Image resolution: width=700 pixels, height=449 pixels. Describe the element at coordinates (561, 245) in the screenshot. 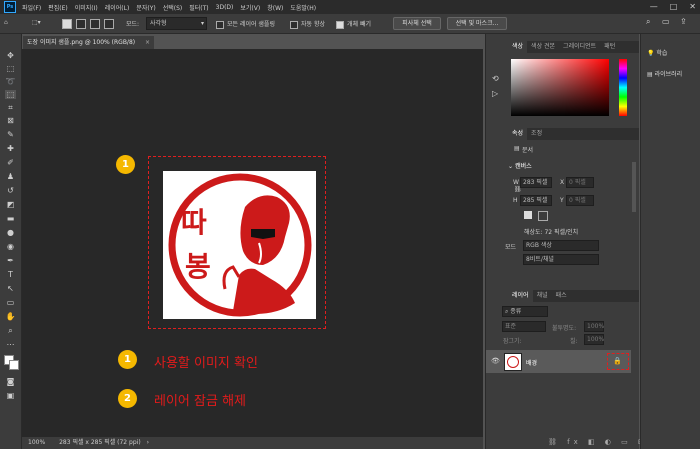

I see `color-mode-select: RGB 색상` at that location.